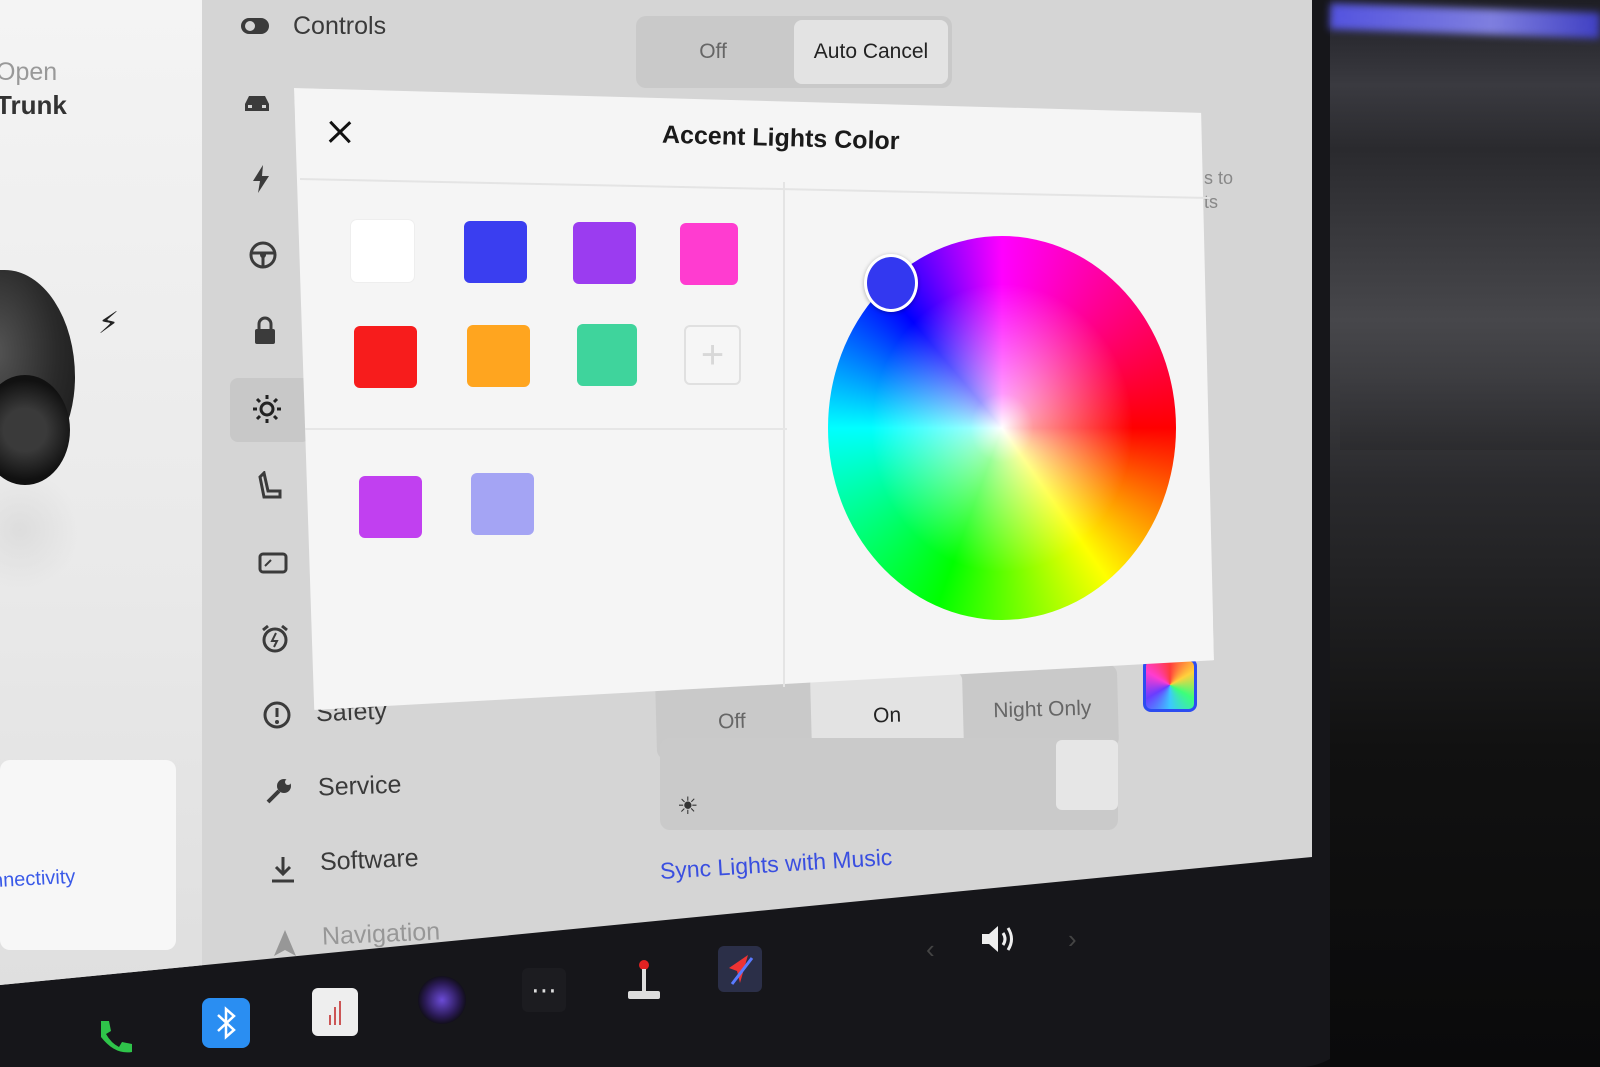  I want to click on toggle-icon, so click(255, 26).